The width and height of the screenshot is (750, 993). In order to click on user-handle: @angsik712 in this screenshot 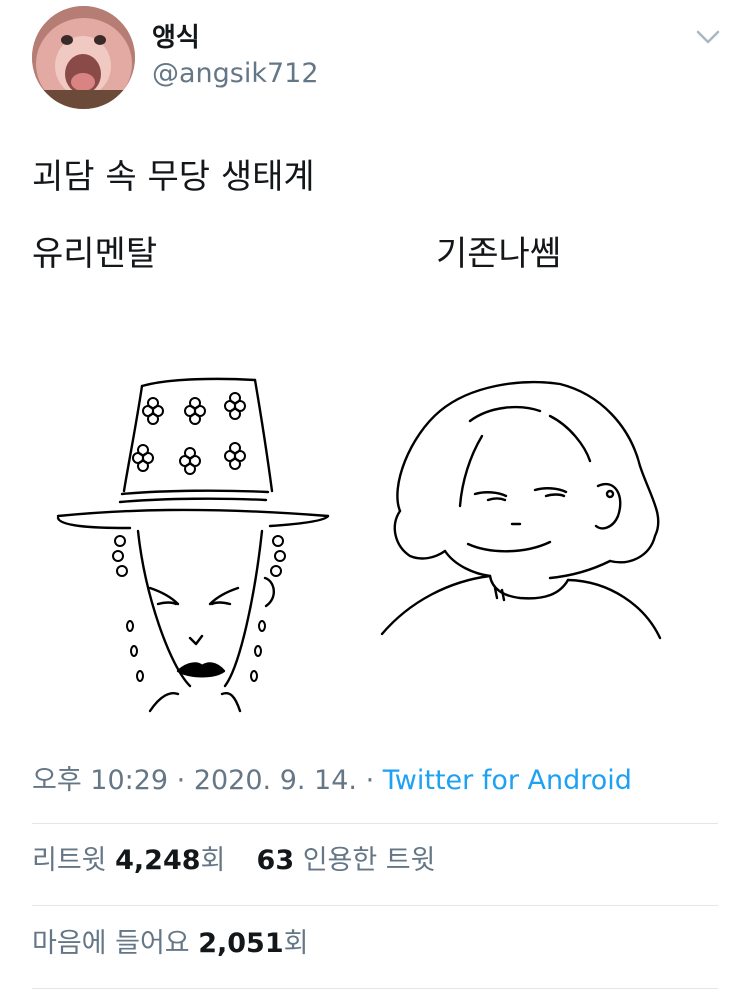, I will do `click(235, 74)`.